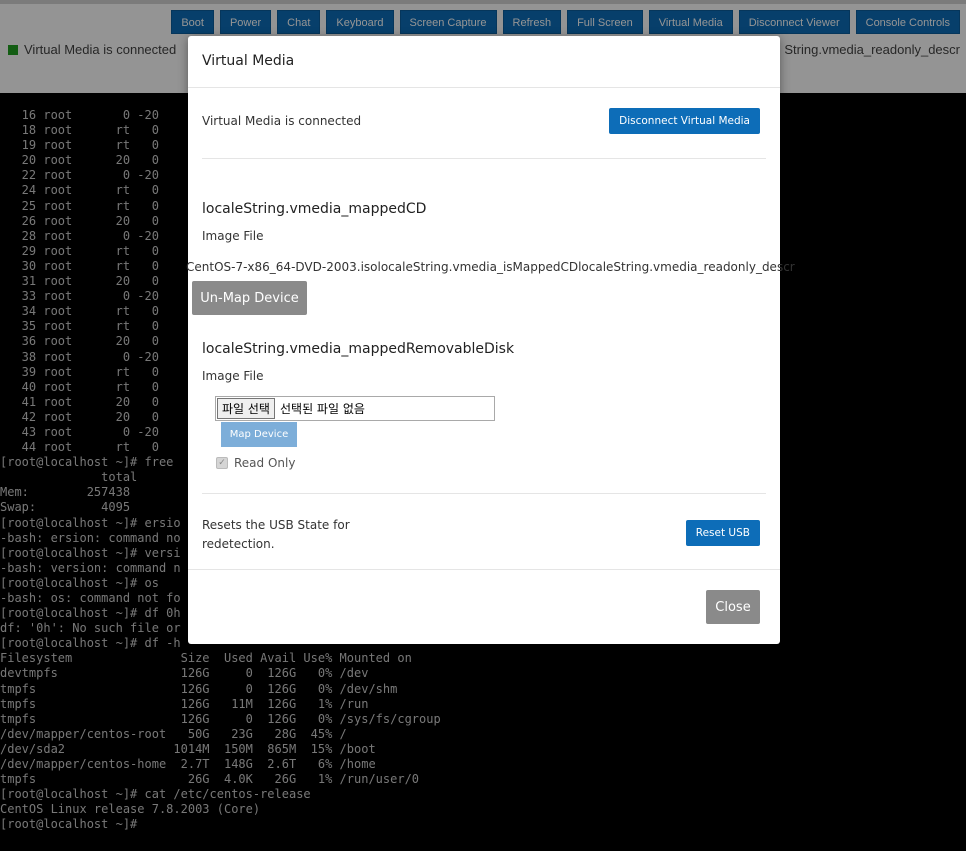 Image resolution: width=966 pixels, height=851 pixels. I want to click on dialog-title: Virtual Media, so click(248, 61).